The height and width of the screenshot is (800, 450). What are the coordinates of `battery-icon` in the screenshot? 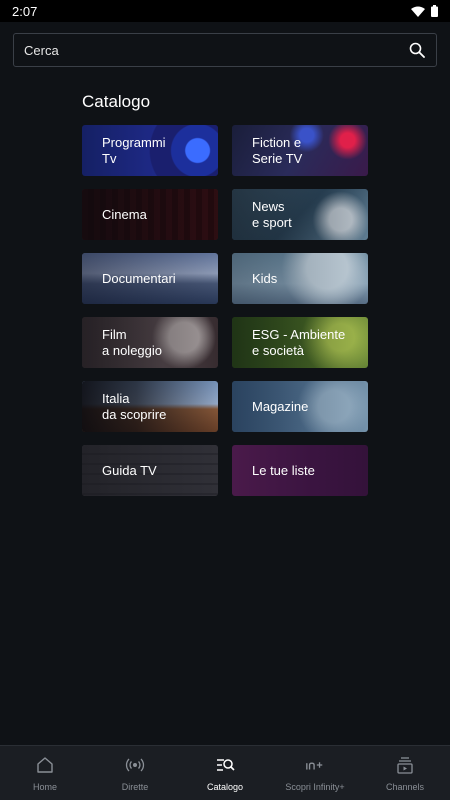 It's located at (434, 11).